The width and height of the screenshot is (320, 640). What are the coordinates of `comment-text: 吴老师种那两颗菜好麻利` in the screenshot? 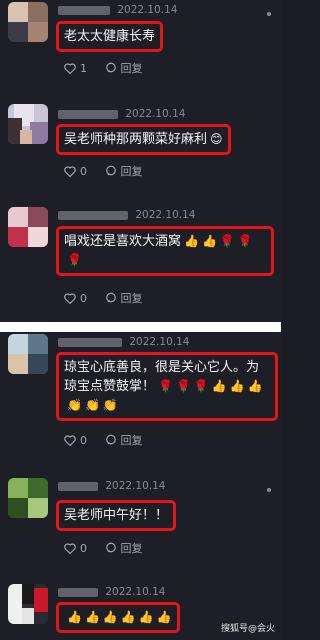 It's located at (136, 139).